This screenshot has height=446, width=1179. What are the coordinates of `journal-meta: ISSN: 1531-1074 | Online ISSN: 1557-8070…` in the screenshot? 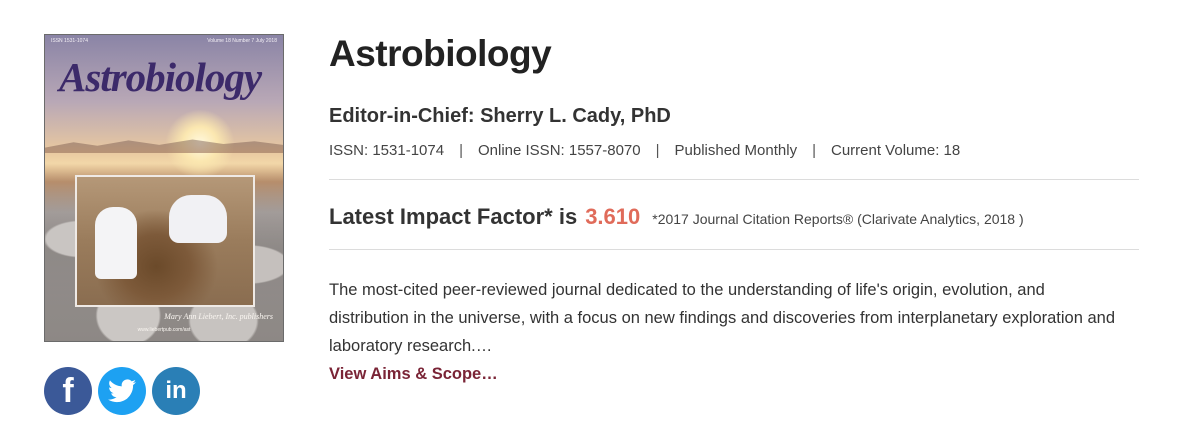 It's located at (734, 151).